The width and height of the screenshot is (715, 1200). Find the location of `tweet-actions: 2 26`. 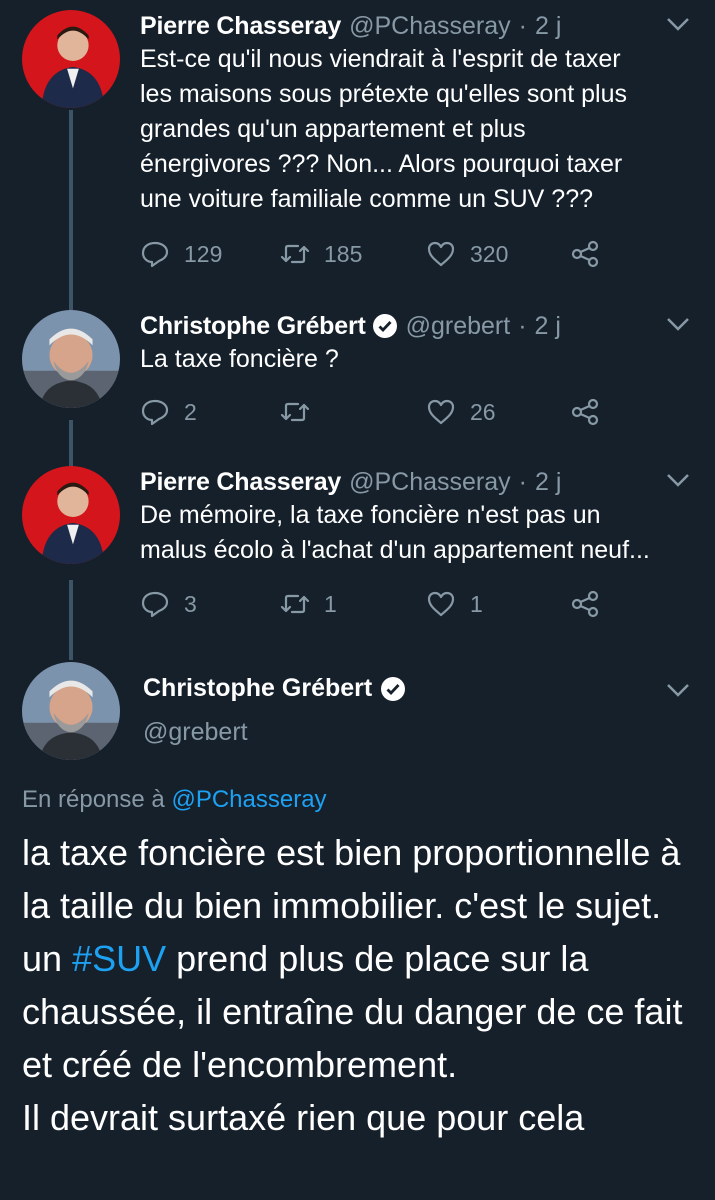

tweet-actions: 2 26 is located at coordinates (390, 412).